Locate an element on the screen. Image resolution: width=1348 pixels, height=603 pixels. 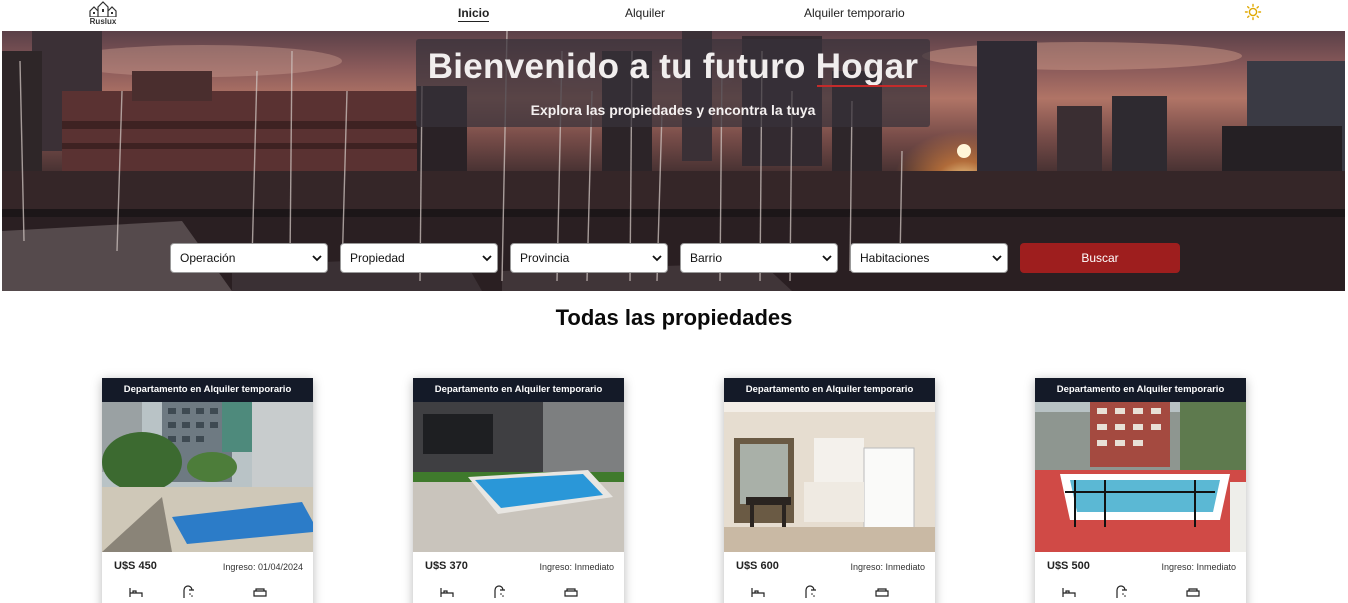
section-title: Todas las propiedades is located at coordinates (674, 317).